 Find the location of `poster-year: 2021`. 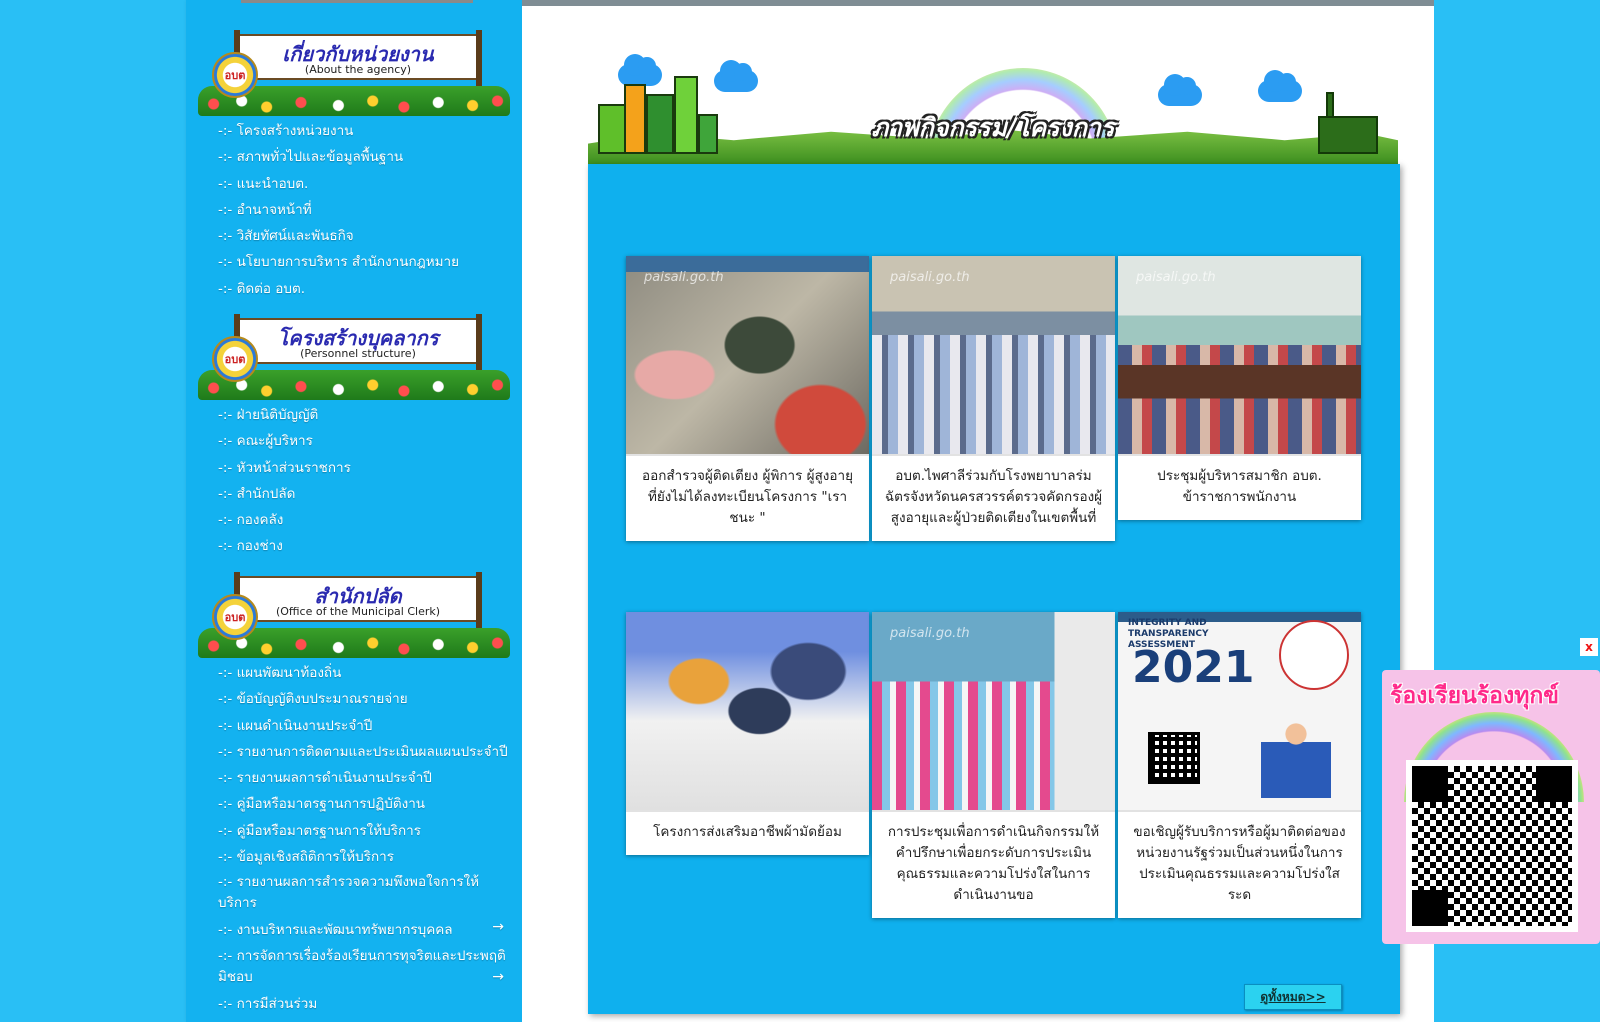

poster-year: 2021 is located at coordinates (1193, 667).